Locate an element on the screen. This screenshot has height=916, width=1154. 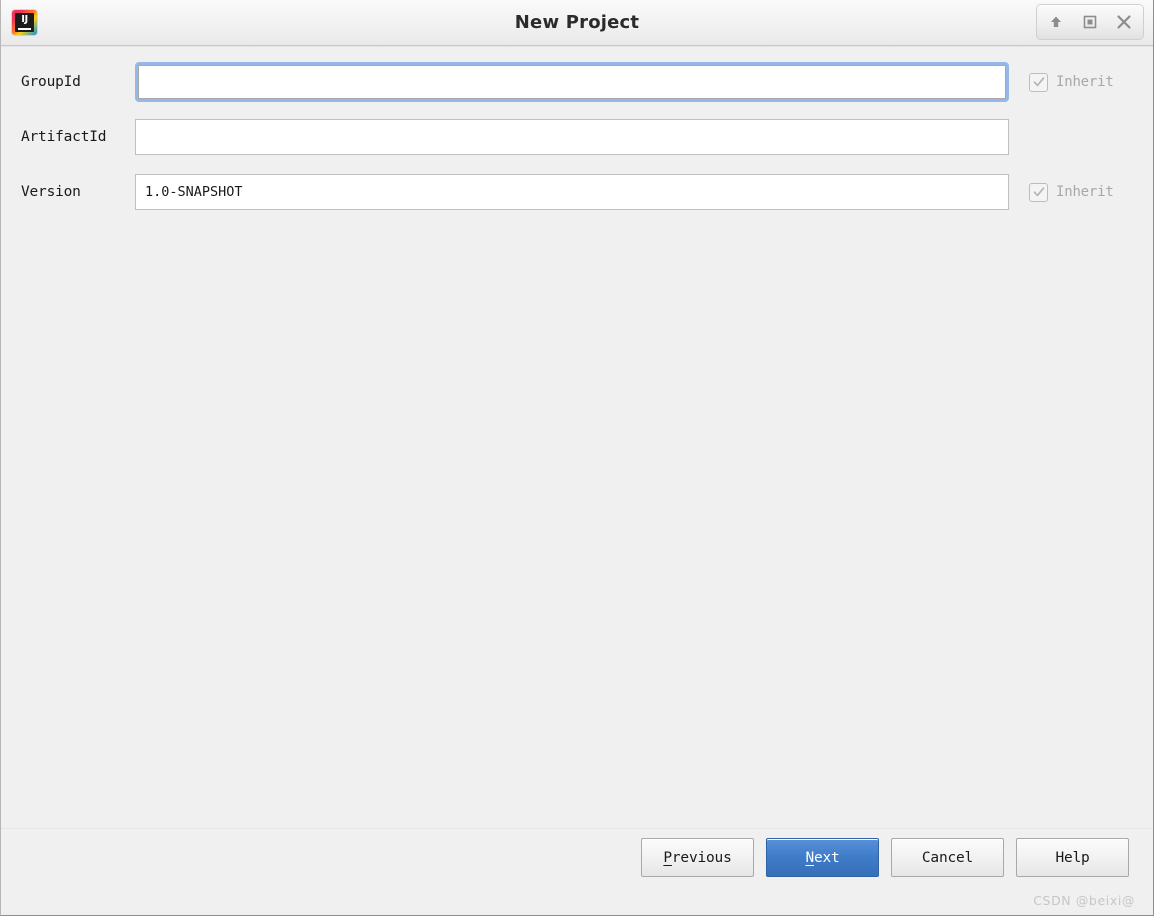
help-button-label: Help is located at coordinates (1072, 857).